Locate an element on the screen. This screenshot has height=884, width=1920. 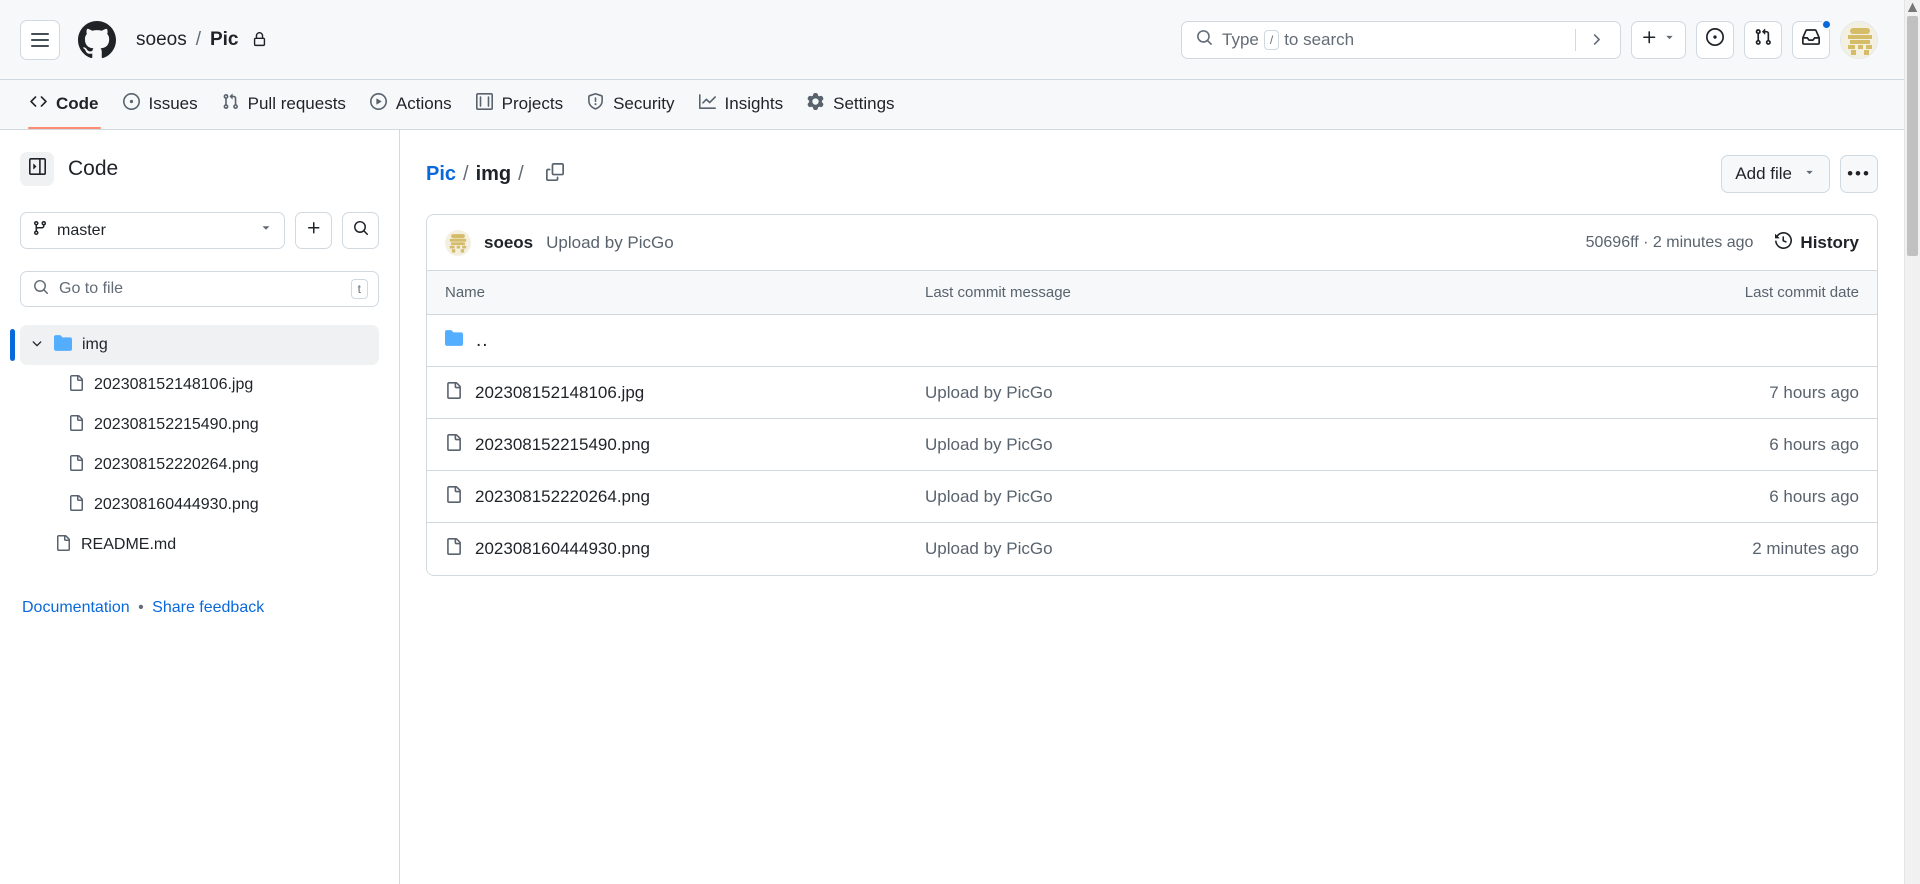
tab-actions: Actions is located at coordinates (411, 104).